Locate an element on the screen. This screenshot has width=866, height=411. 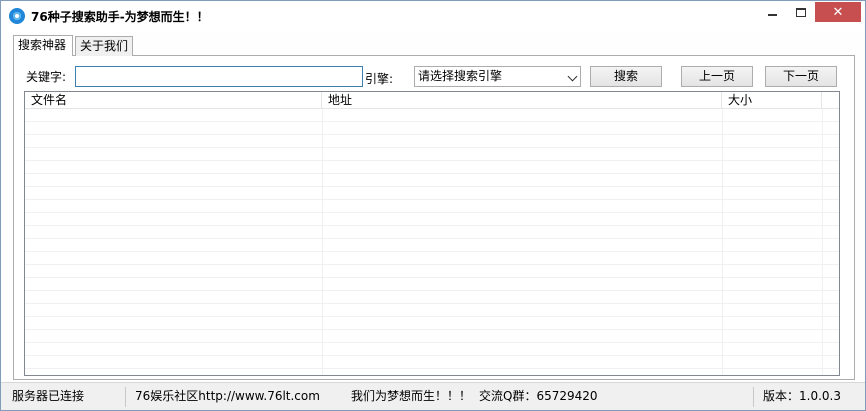
maximize-icon is located at coordinates (800, 12).